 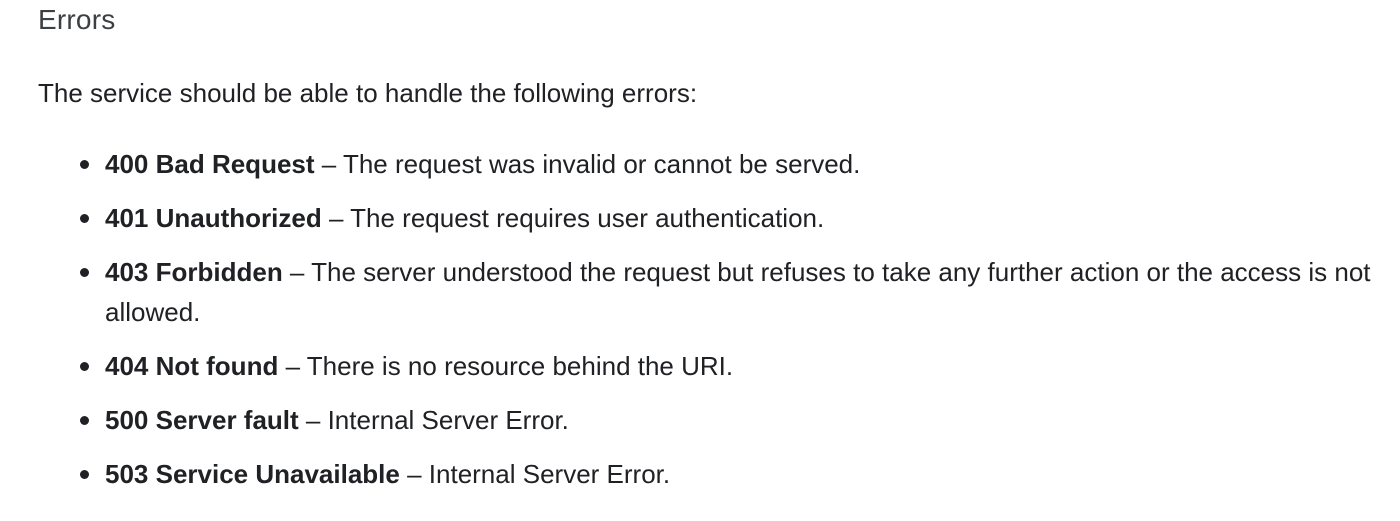 I want to click on error-code: 400 Bad Request, so click(x=210, y=164).